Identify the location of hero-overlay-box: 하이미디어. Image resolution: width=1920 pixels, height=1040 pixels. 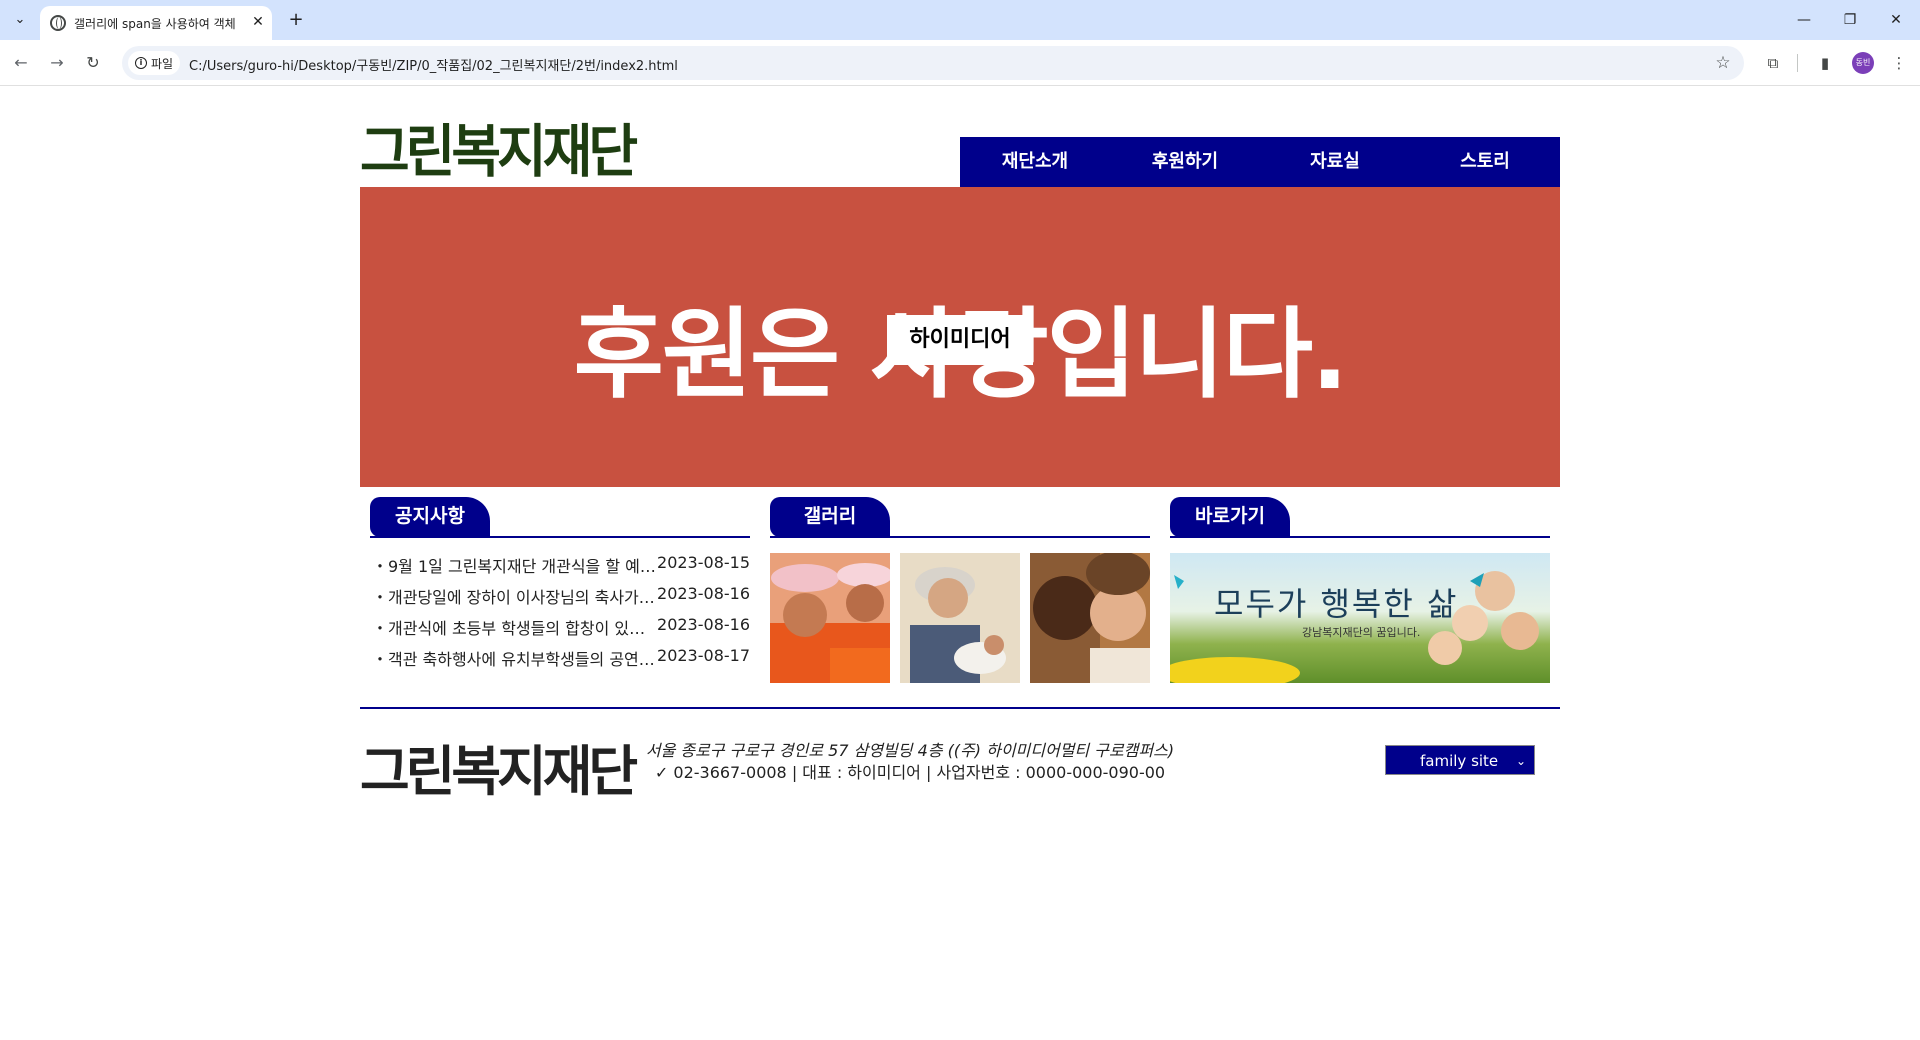
(960, 340).